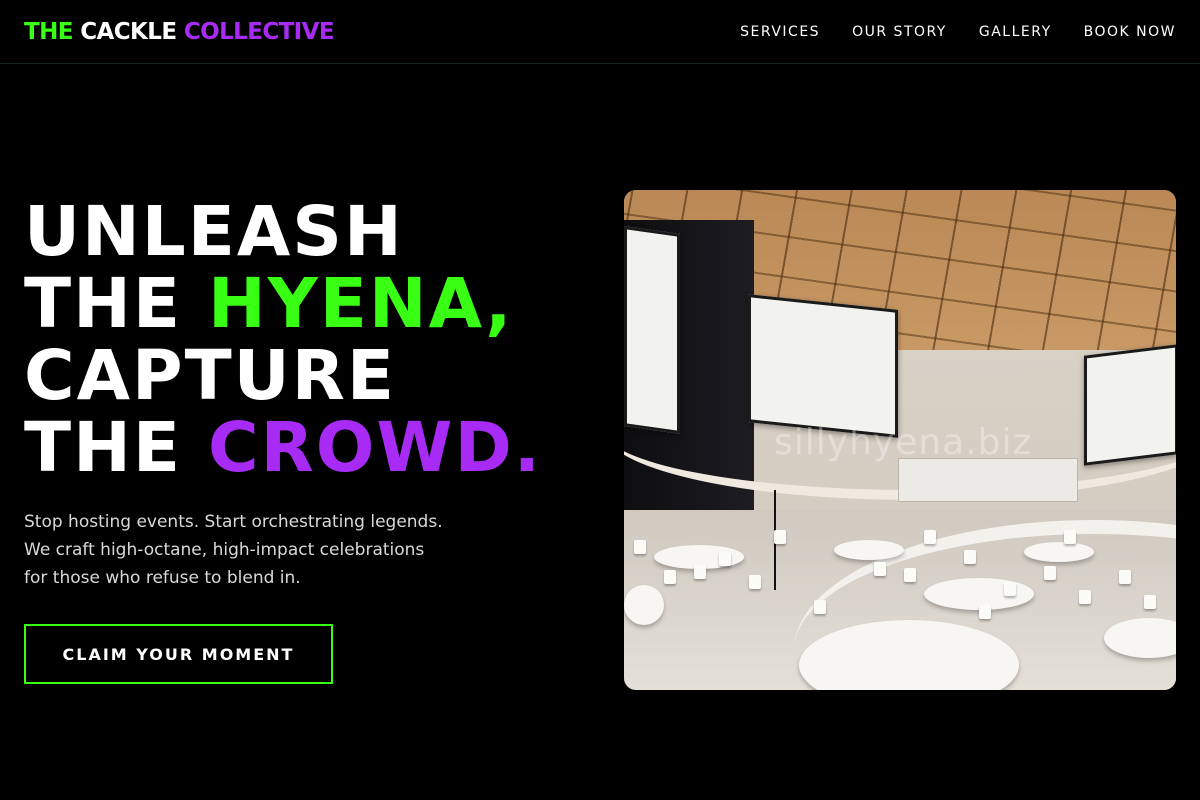 This screenshot has width=1200, height=800. What do you see at coordinates (179, 31) in the screenshot?
I see `brand-logo: THE CACKLE COLLECTIVE` at bounding box center [179, 31].